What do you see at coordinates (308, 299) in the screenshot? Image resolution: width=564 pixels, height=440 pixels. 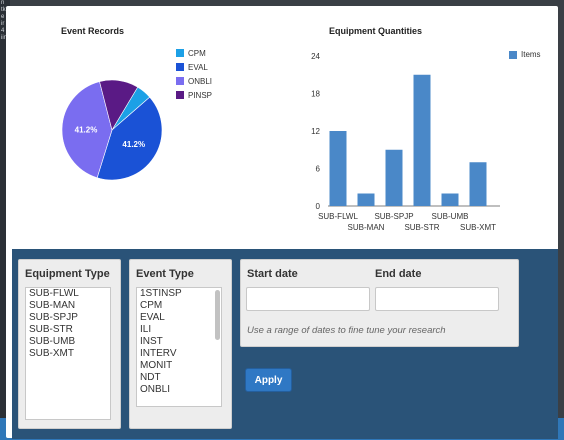 I see `start-date-input` at bounding box center [308, 299].